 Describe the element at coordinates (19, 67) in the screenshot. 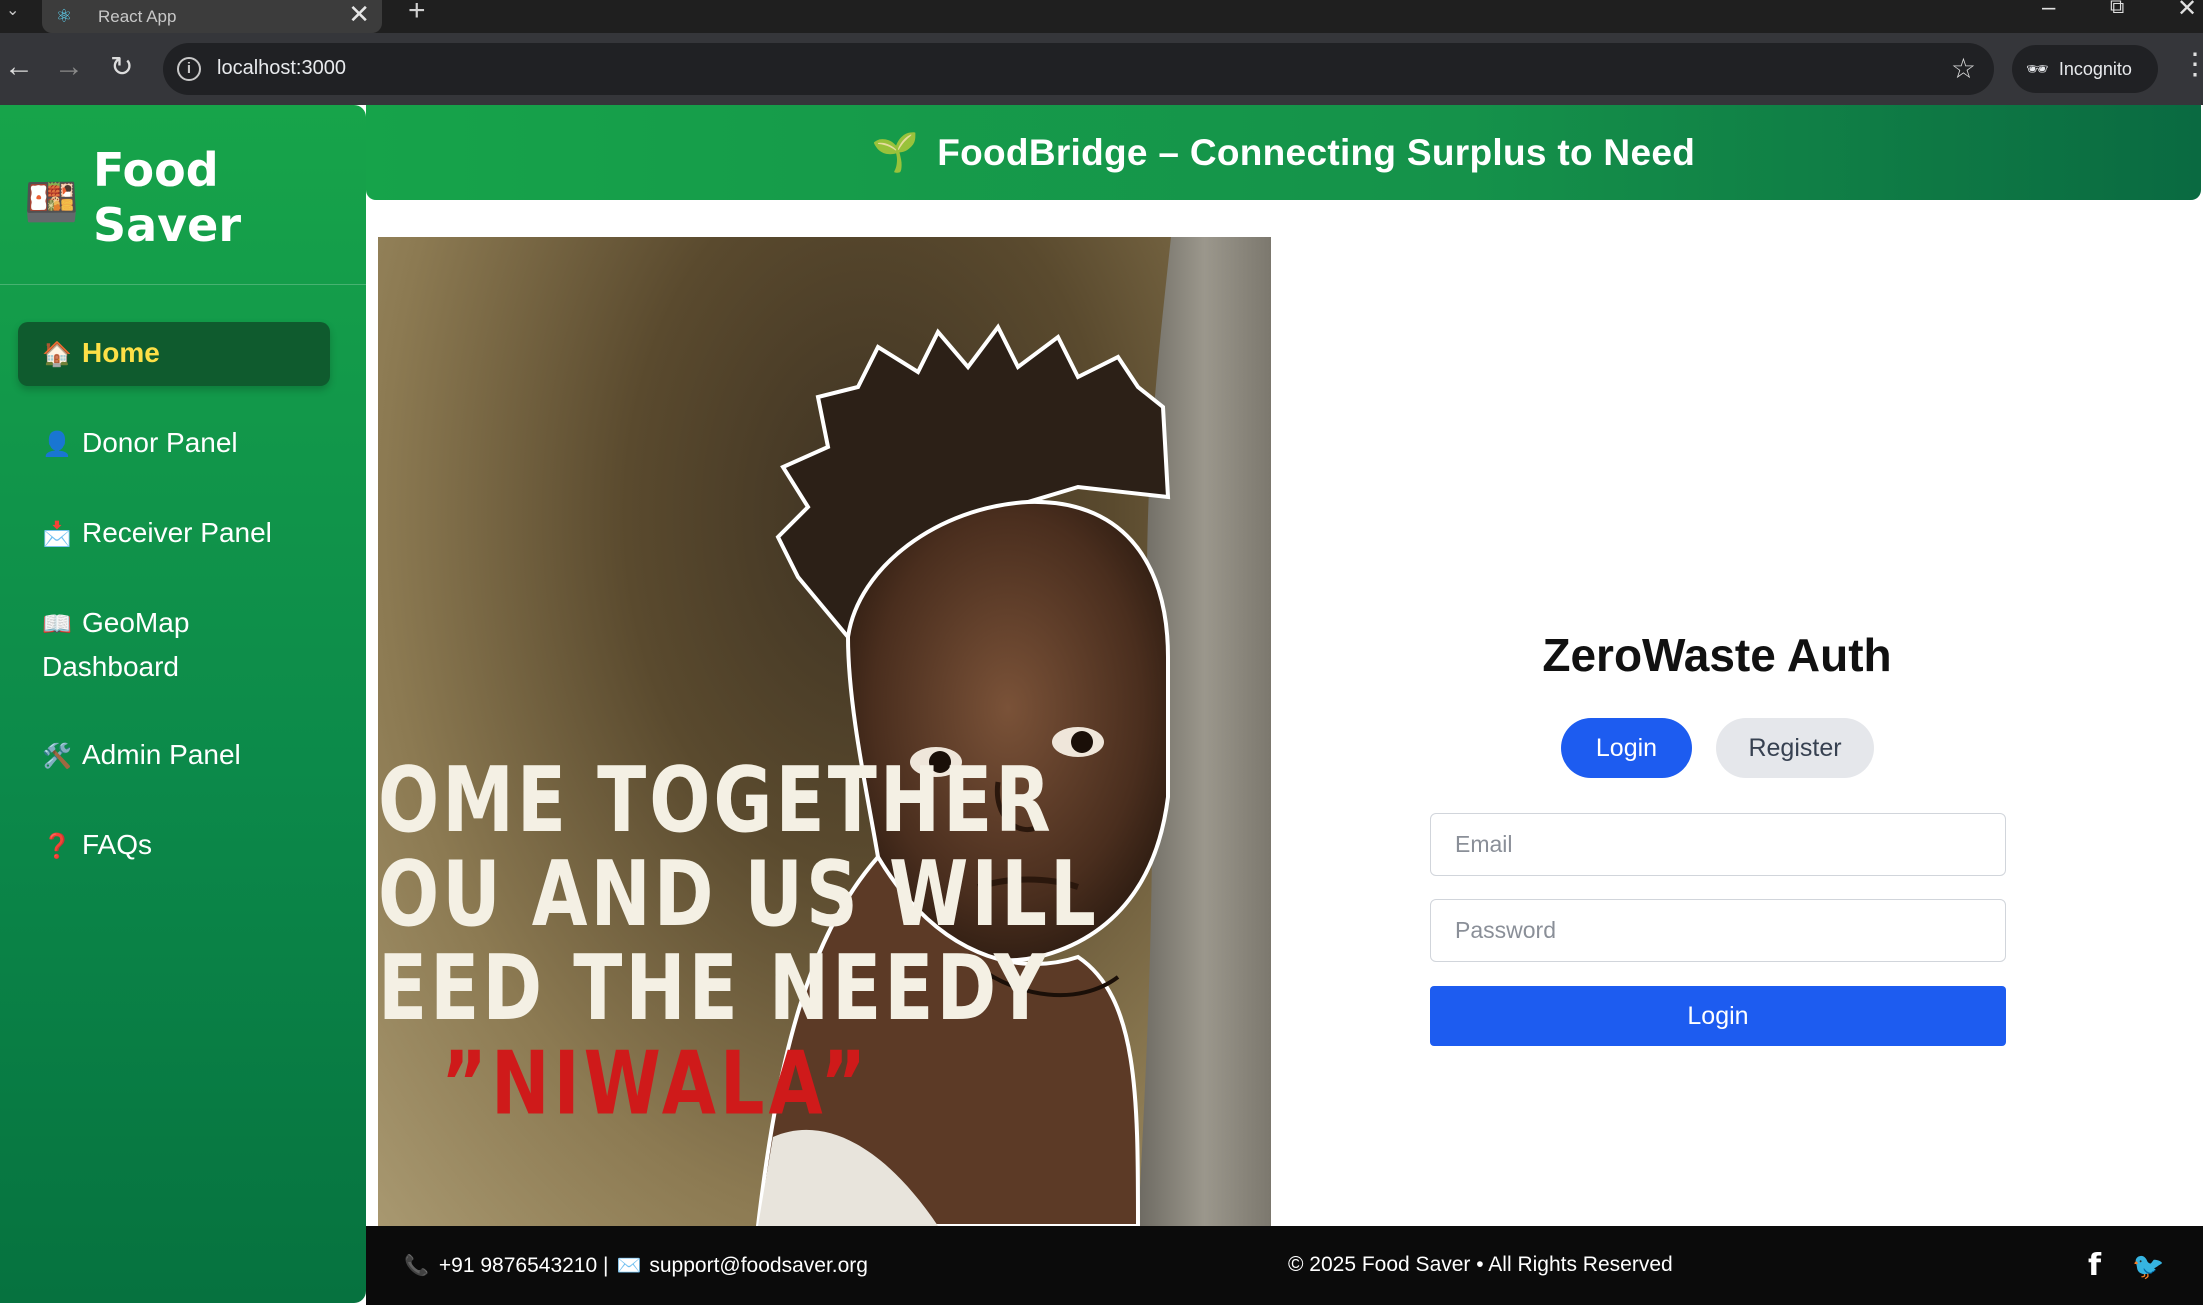

I see `back-icon: ←` at that location.